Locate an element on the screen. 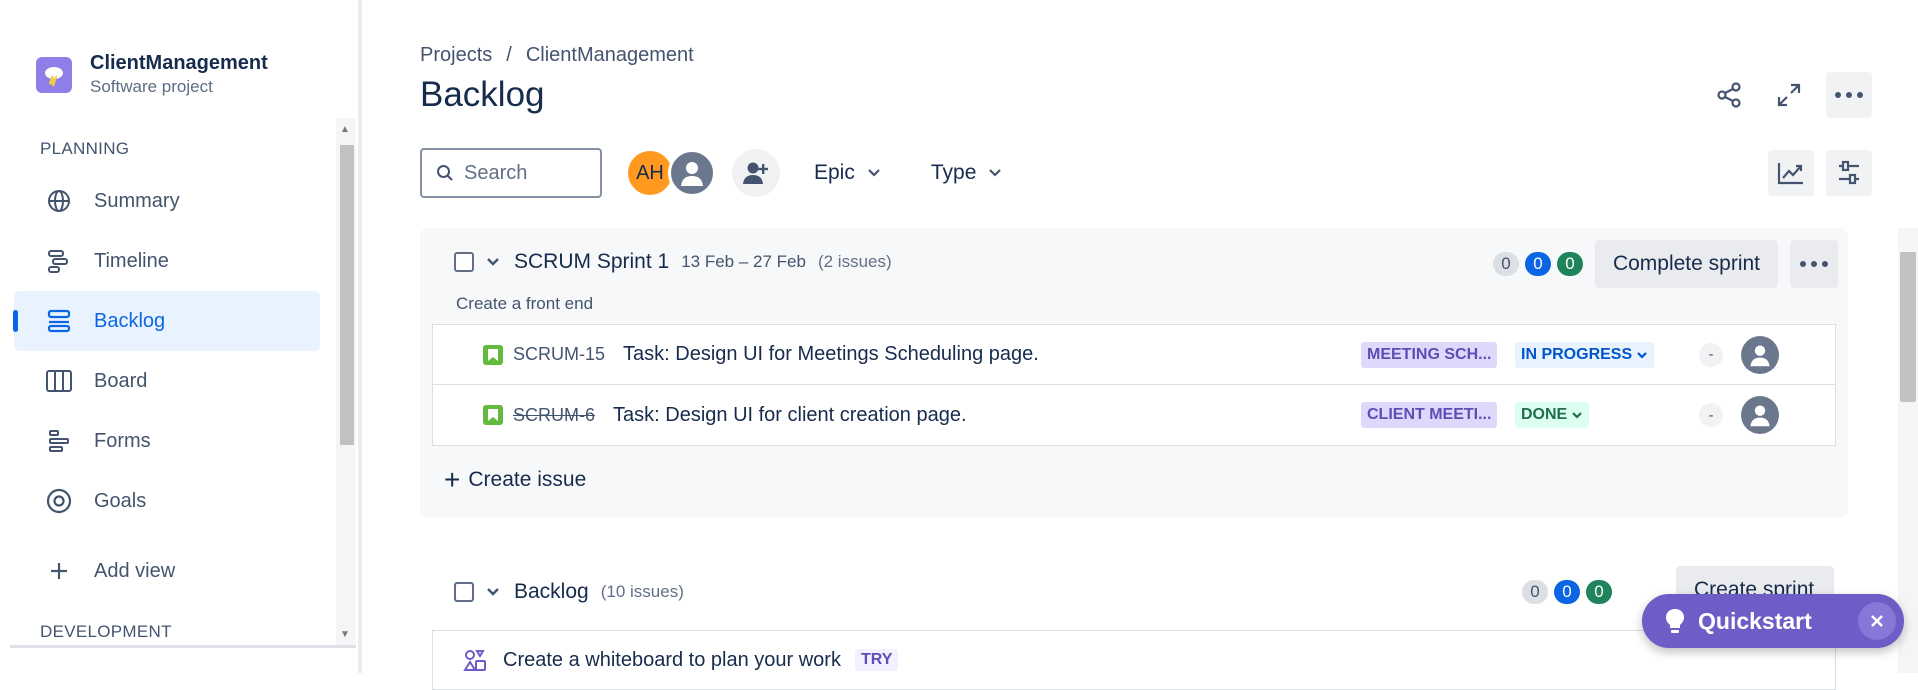 This screenshot has width=1918, height=690. add-person-icon is located at coordinates (755, 173).